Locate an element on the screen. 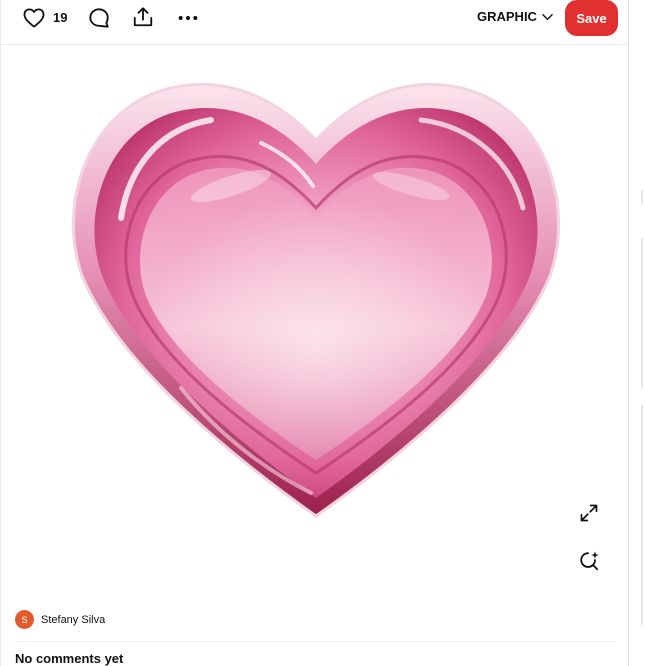  content-type-label: GRAPHIC is located at coordinates (507, 16).